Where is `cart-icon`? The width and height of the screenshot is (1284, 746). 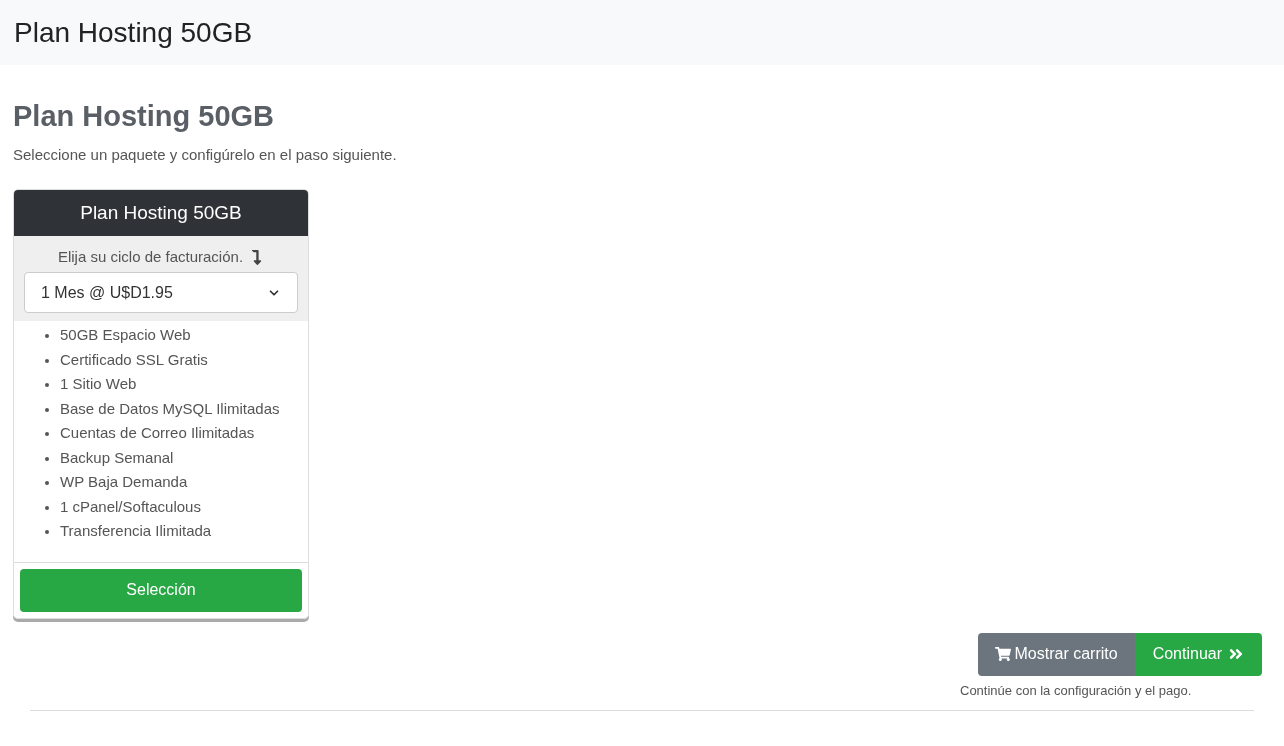
cart-icon is located at coordinates (1002, 654).